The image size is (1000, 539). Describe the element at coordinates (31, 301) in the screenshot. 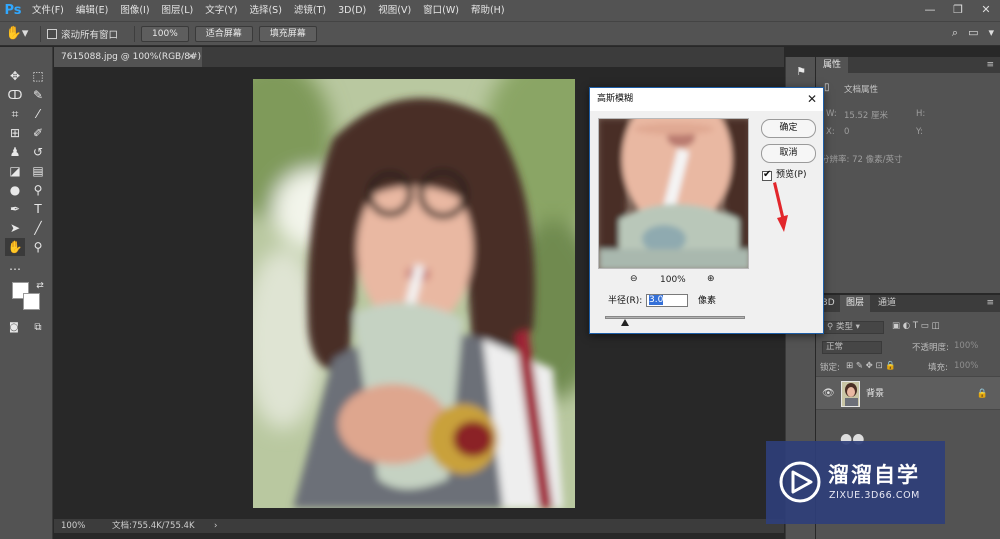

I see `background-color` at that location.